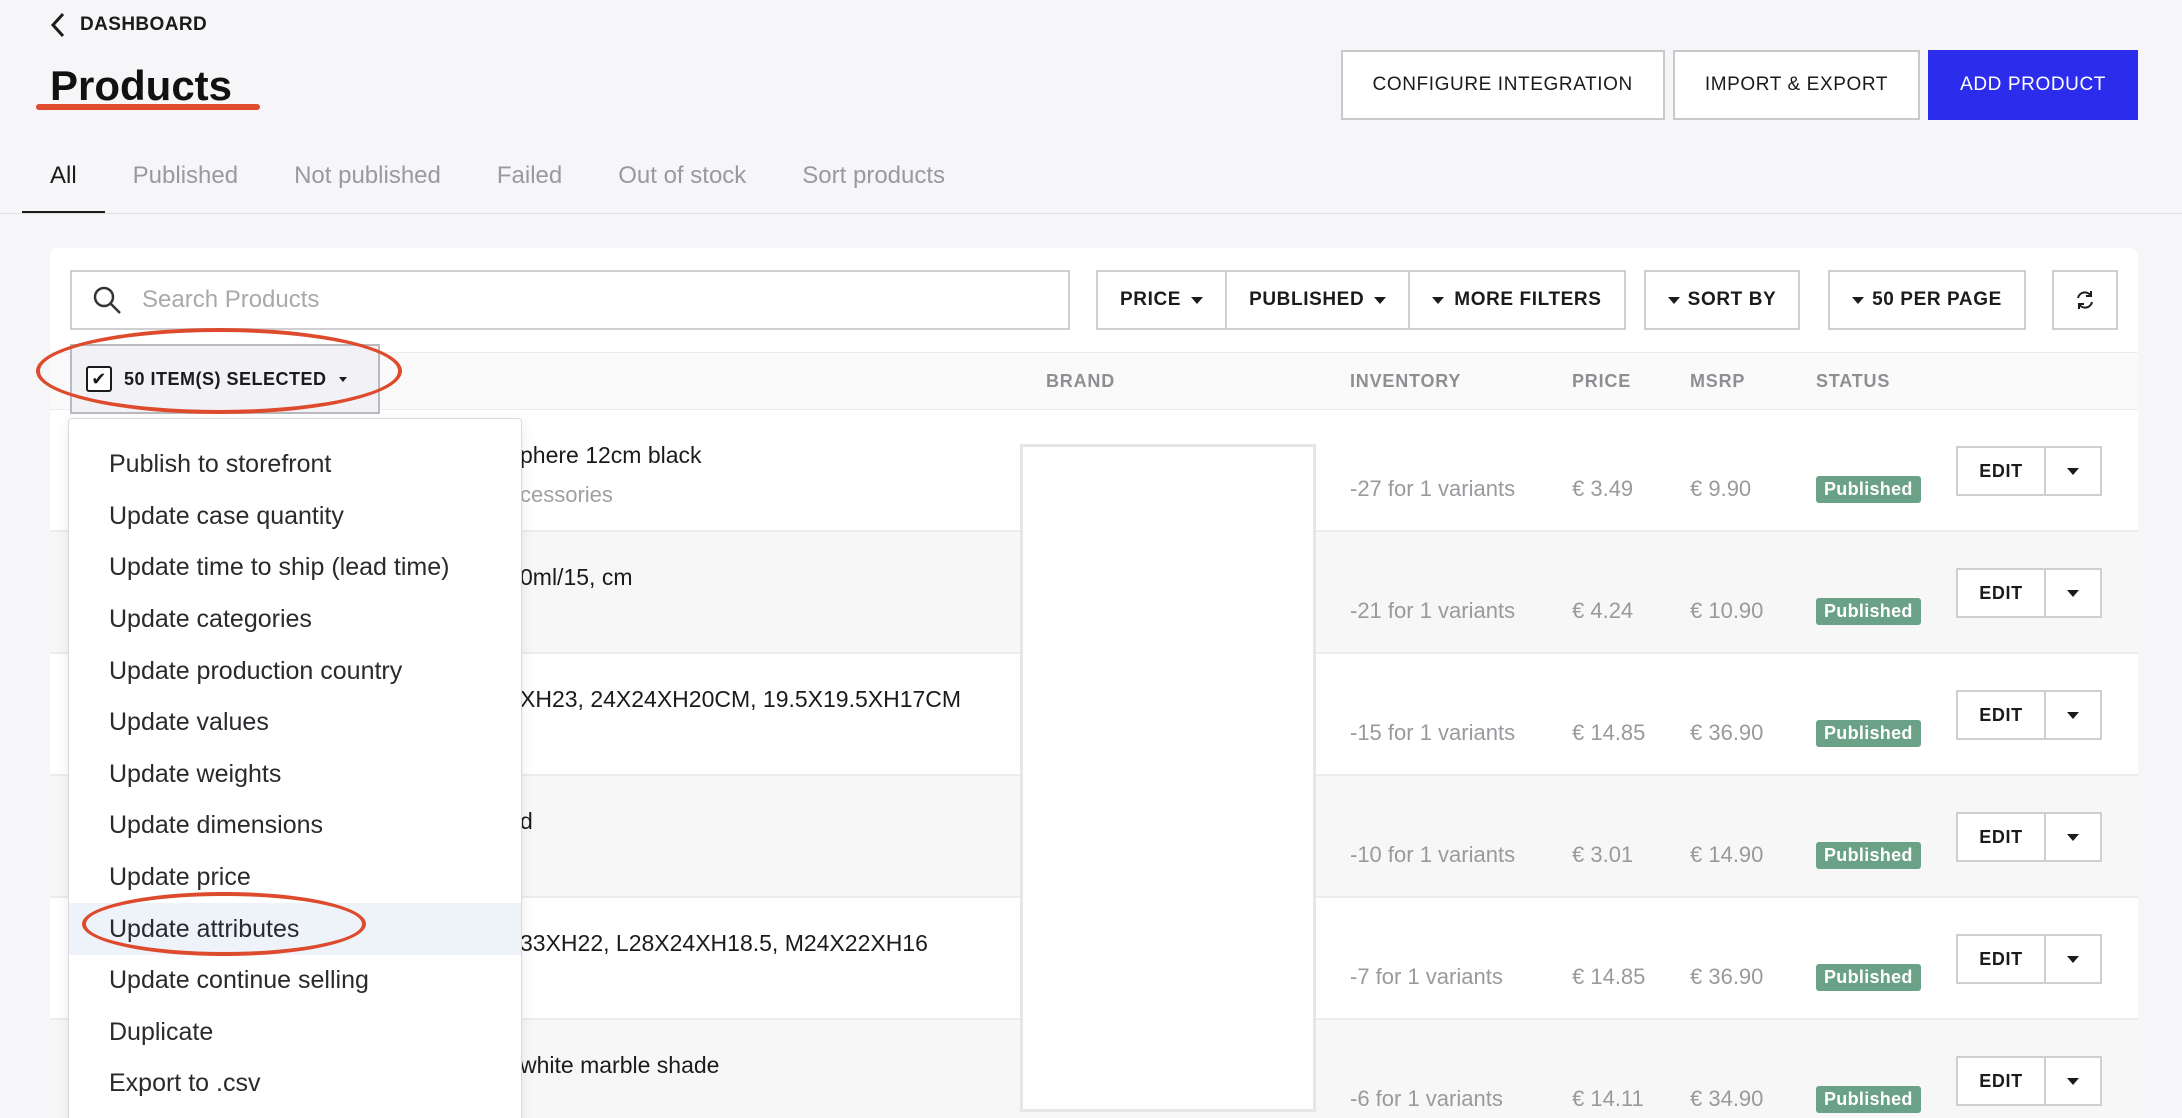  I want to click on checkbox-checked-icon: ✔, so click(99, 379).